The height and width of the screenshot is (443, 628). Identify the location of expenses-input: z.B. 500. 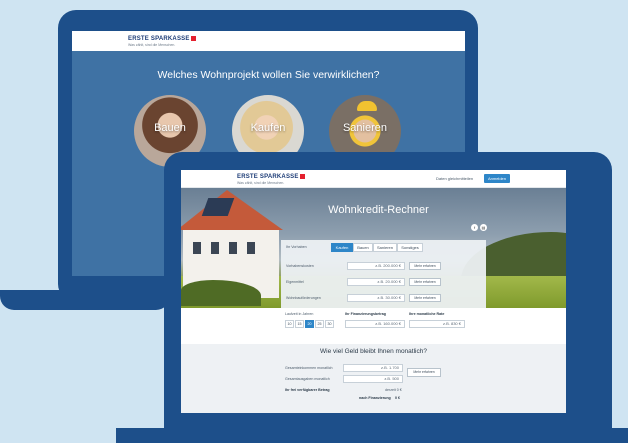
(373, 379).